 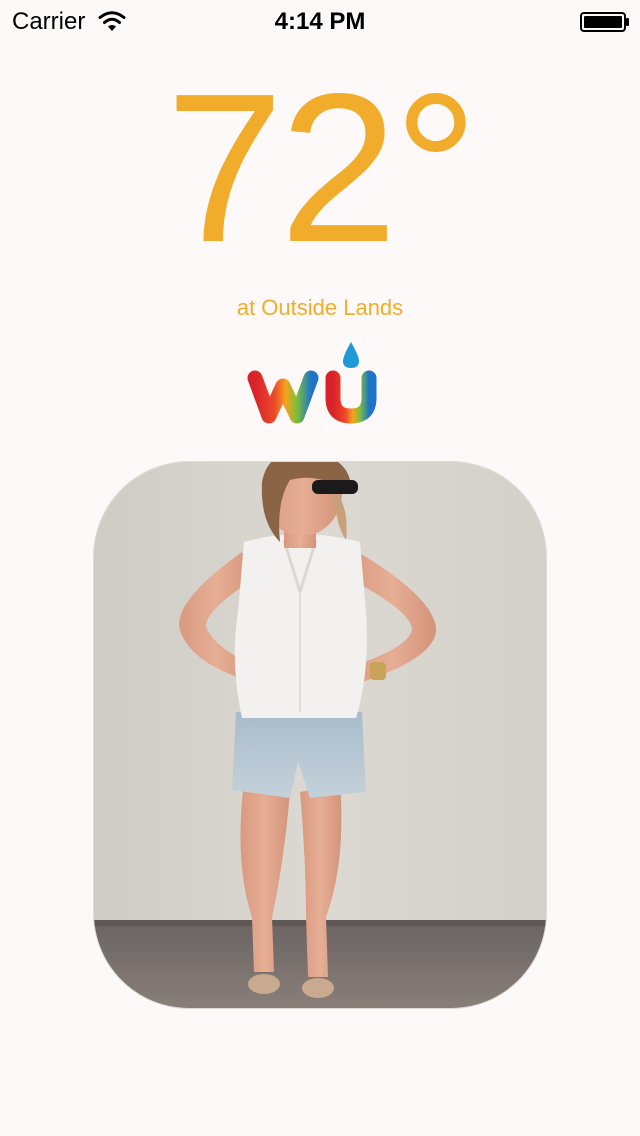 I want to click on temperature-reading: 72°, so click(x=322, y=167).